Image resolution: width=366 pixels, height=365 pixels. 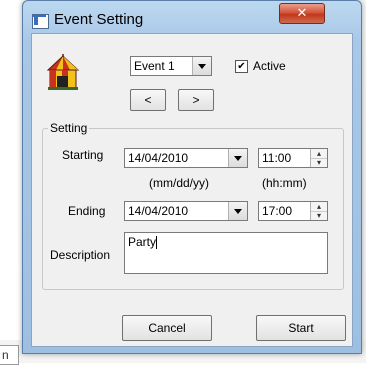 I want to click on ending-time-spinner: 17:00 ▴ ▾, so click(x=293, y=211).